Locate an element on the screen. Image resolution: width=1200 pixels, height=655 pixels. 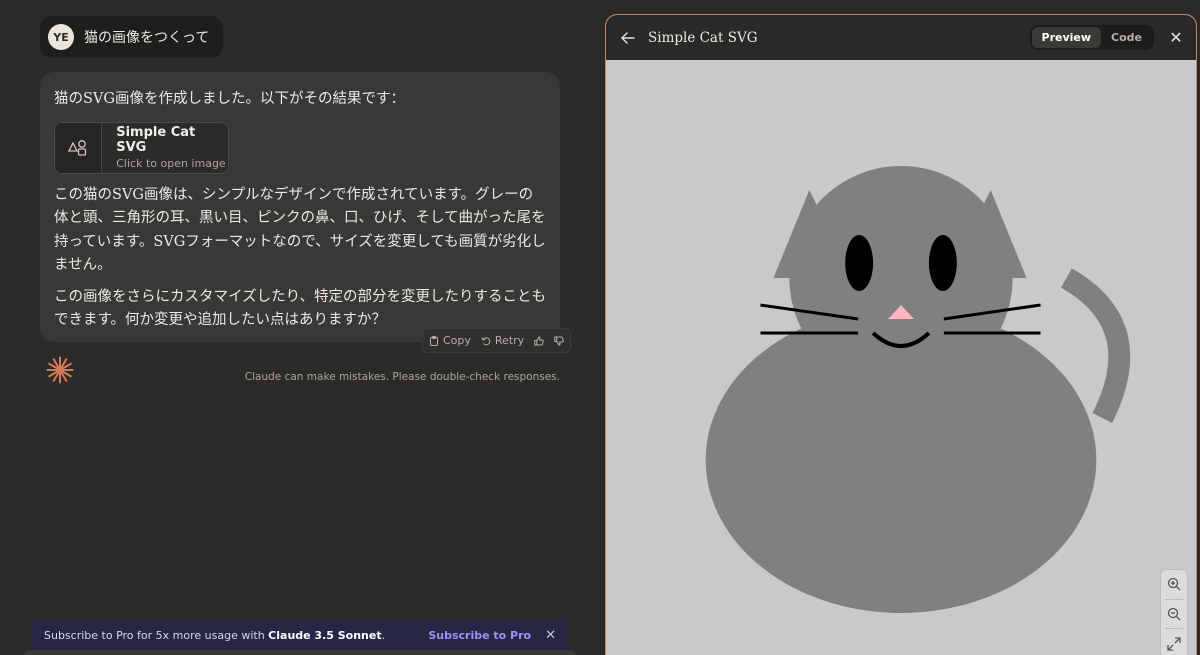
subscribe-link: Subscribe to Pro is located at coordinates (479, 635).